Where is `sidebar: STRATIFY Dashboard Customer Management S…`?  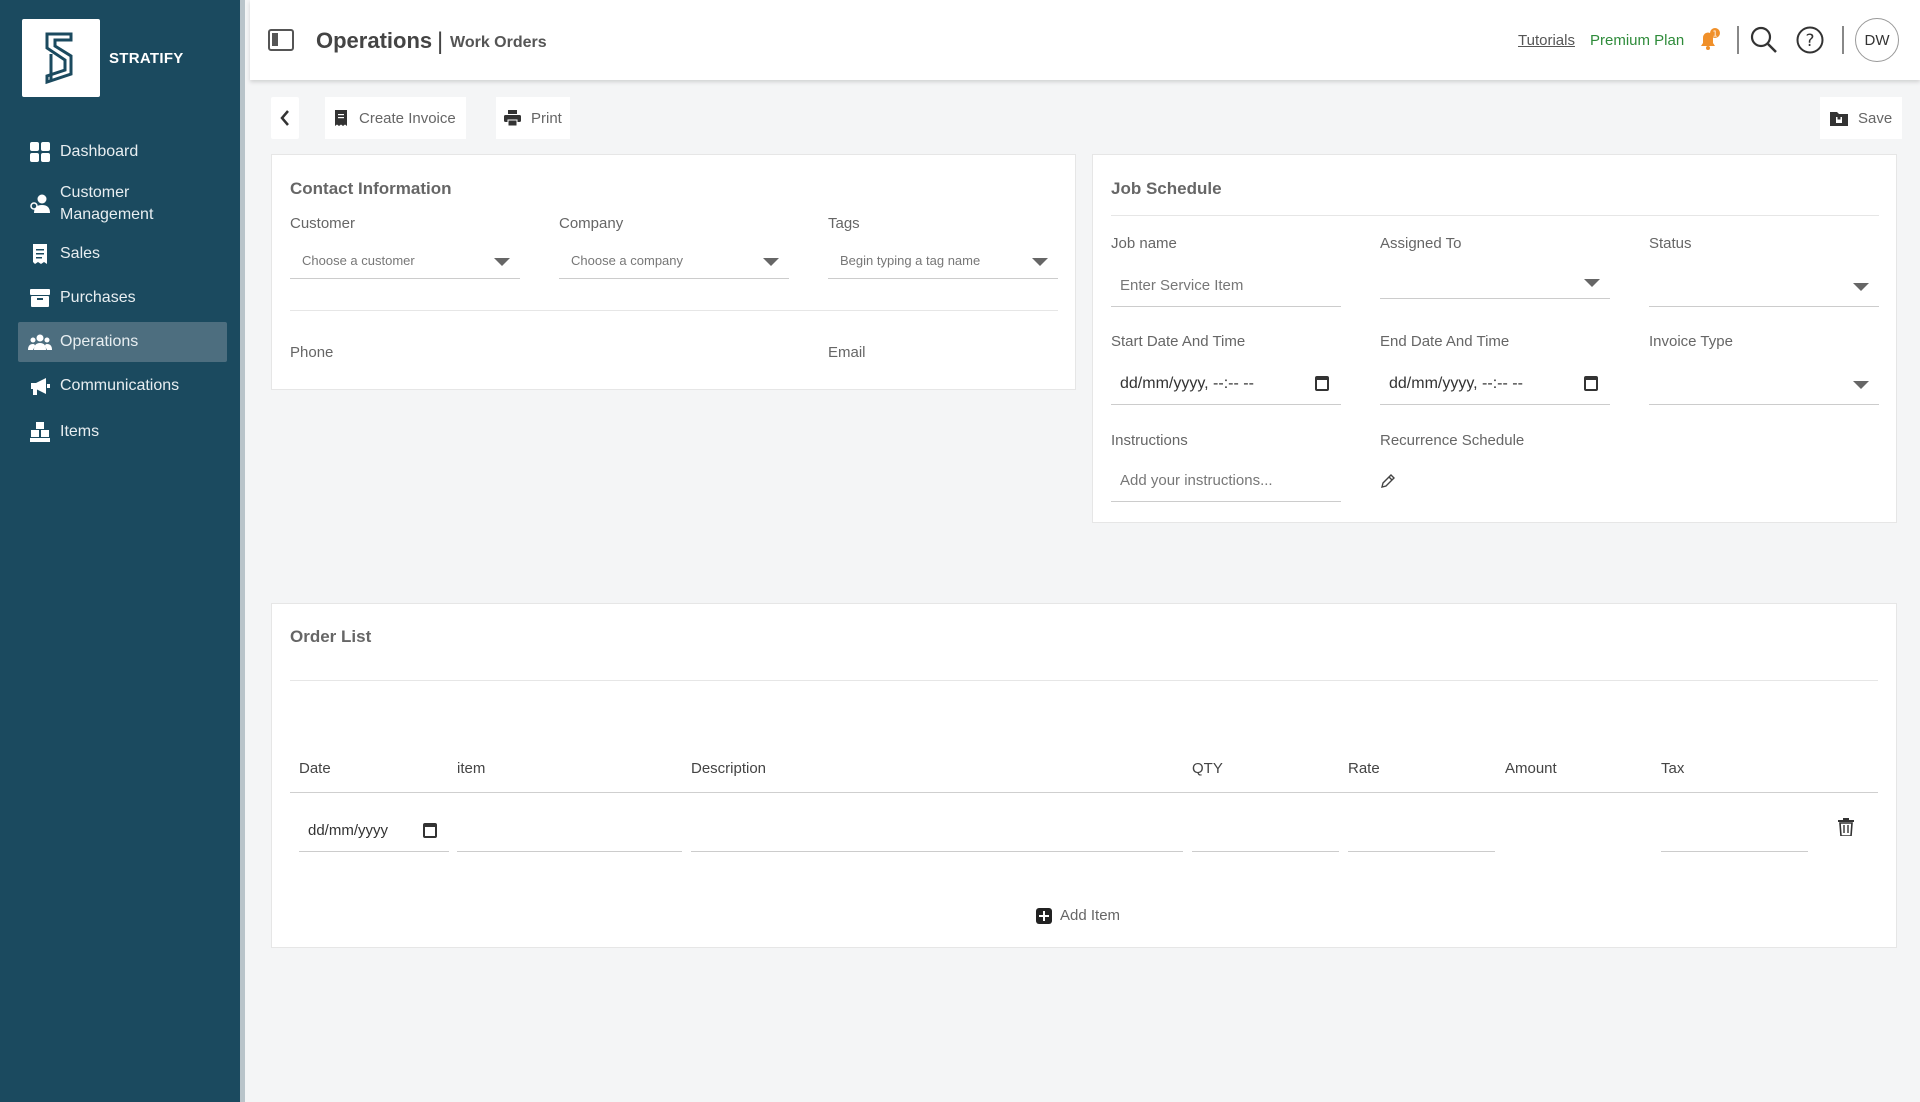 sidebar: STRATIFY Dashboard Customer Management S… is located at coordinates (122, 551).